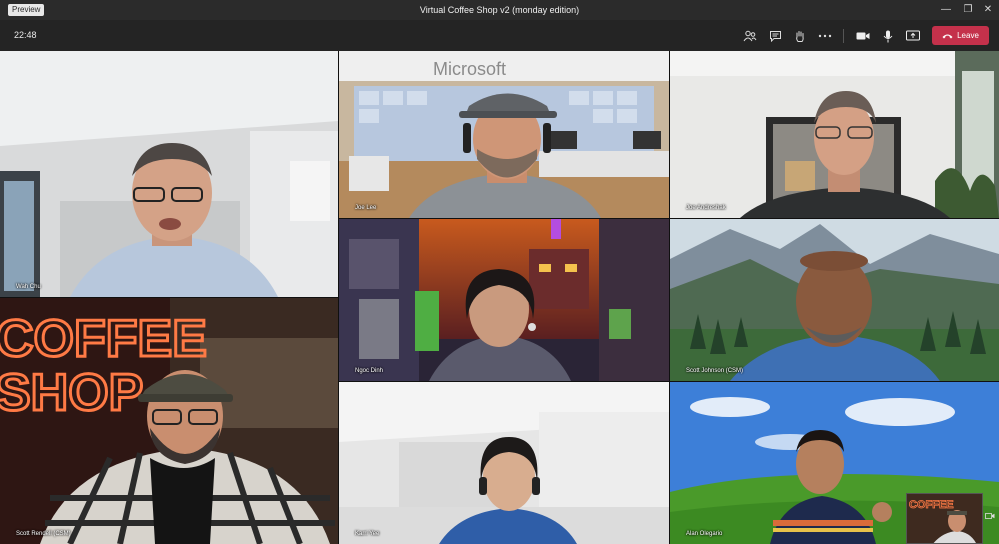  I want to click on participant-tile-scott-johnson: Scott Johnson (CSM), so click(834, 300).